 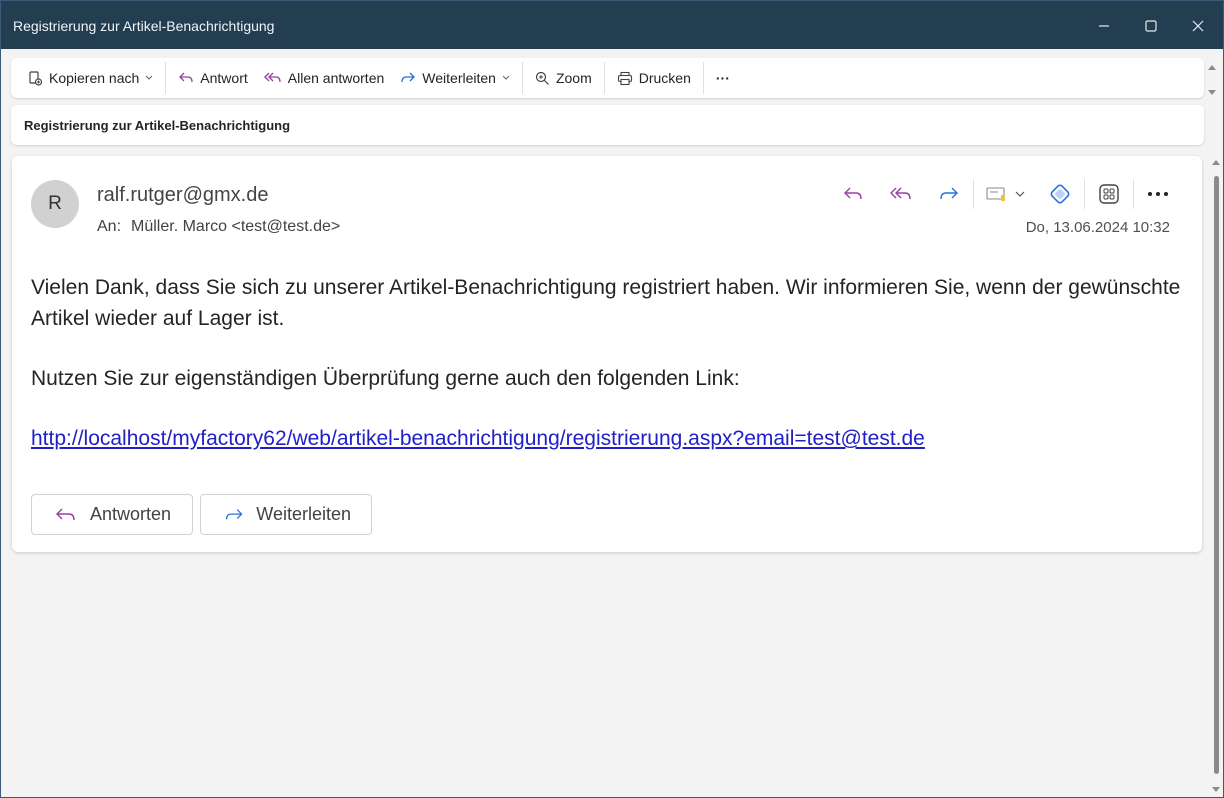 What do you see at coordinates (131, 514) in the screenshot?
I see `quick-reply-label: Antworten` at bounding box center [131, 514].